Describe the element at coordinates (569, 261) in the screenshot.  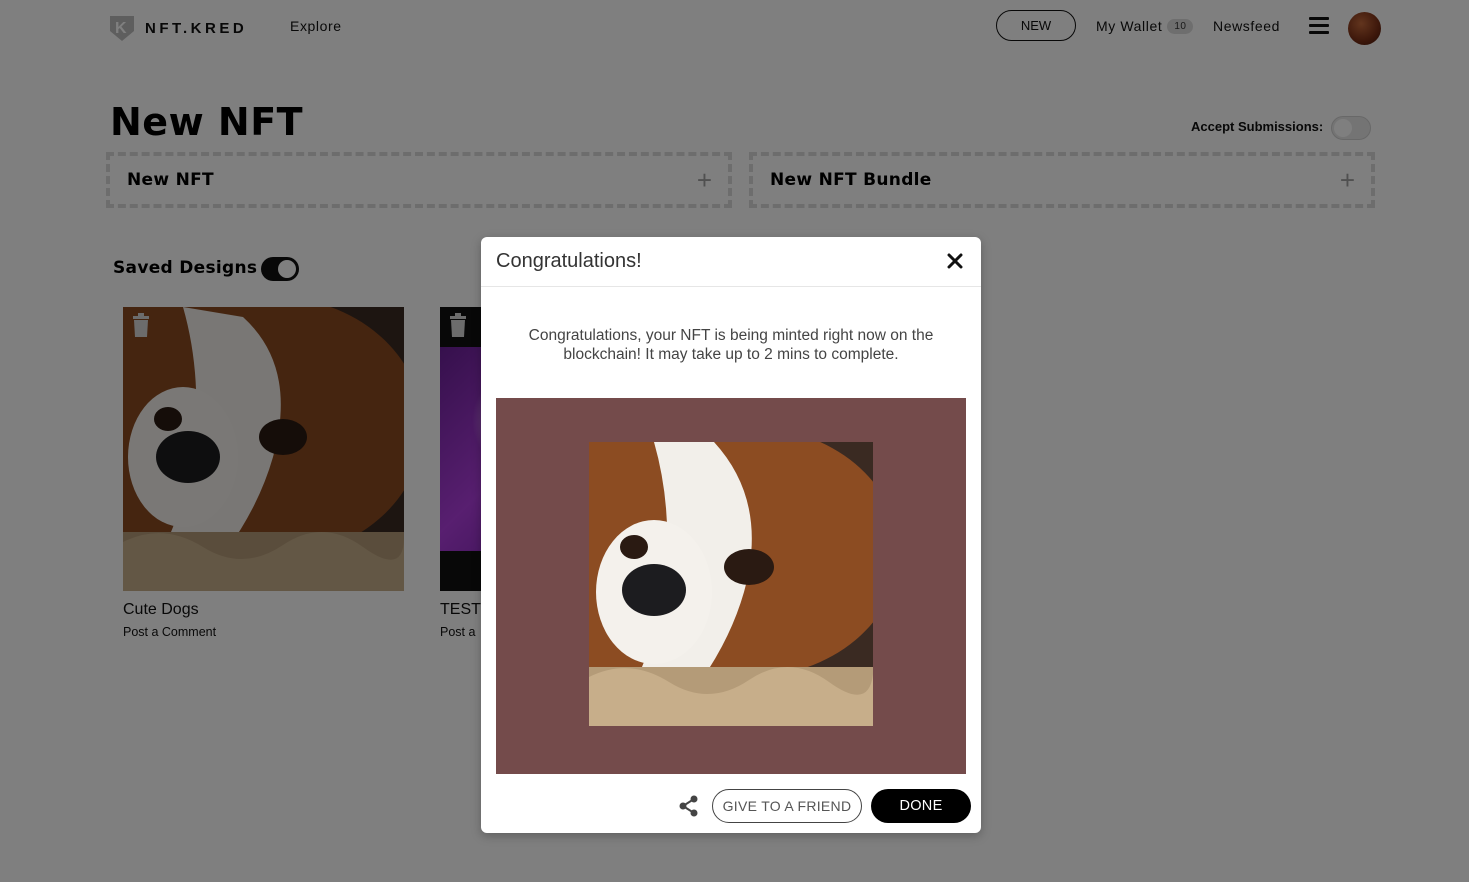
I see `modal-title: Congratulations!` at that location.